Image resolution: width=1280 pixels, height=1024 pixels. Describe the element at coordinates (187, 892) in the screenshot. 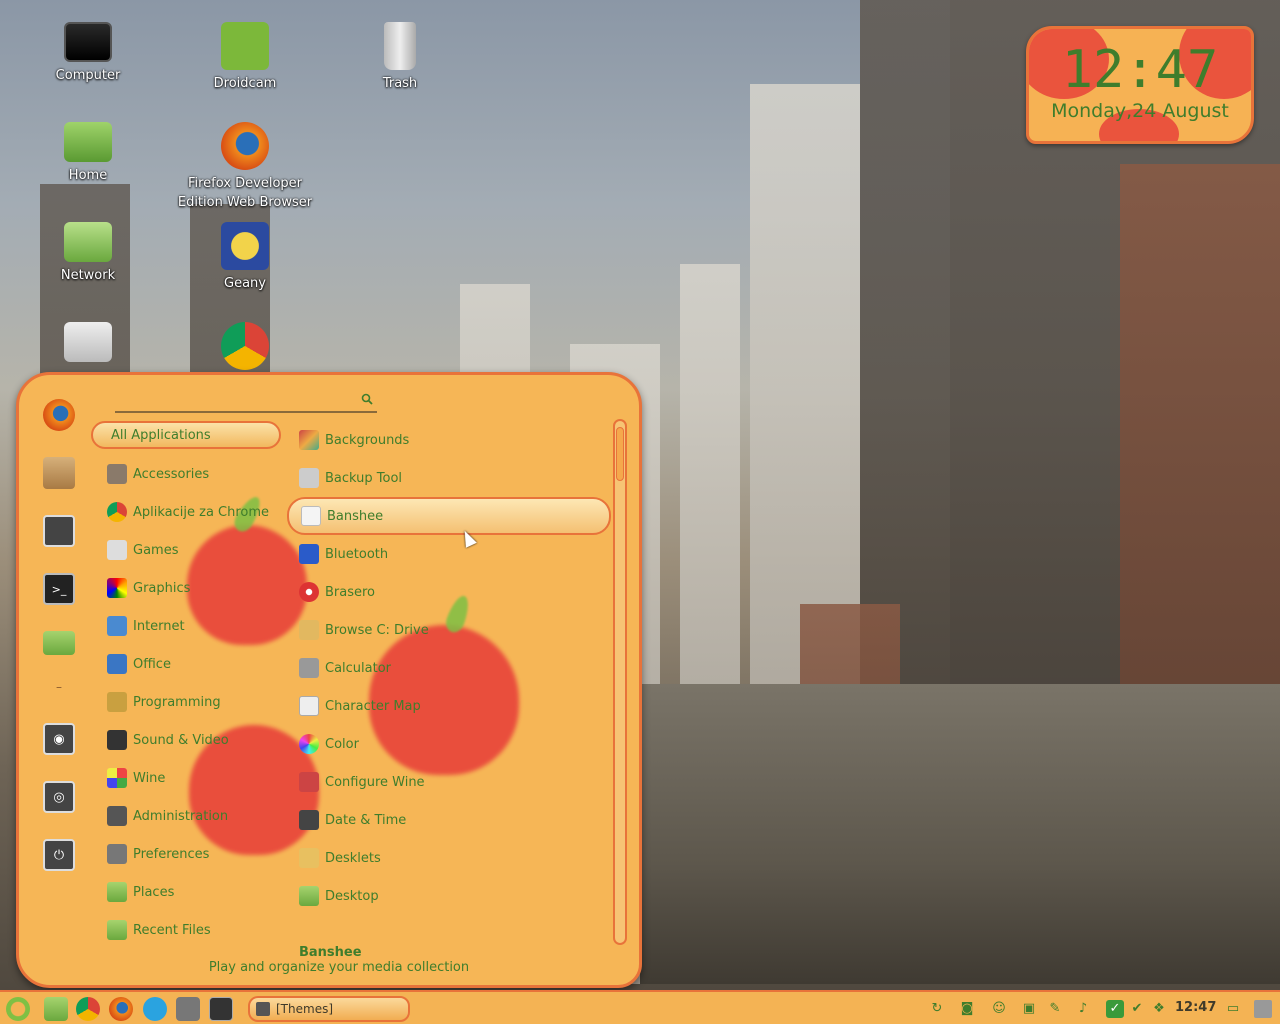

I see `category-places: Places` at that location.